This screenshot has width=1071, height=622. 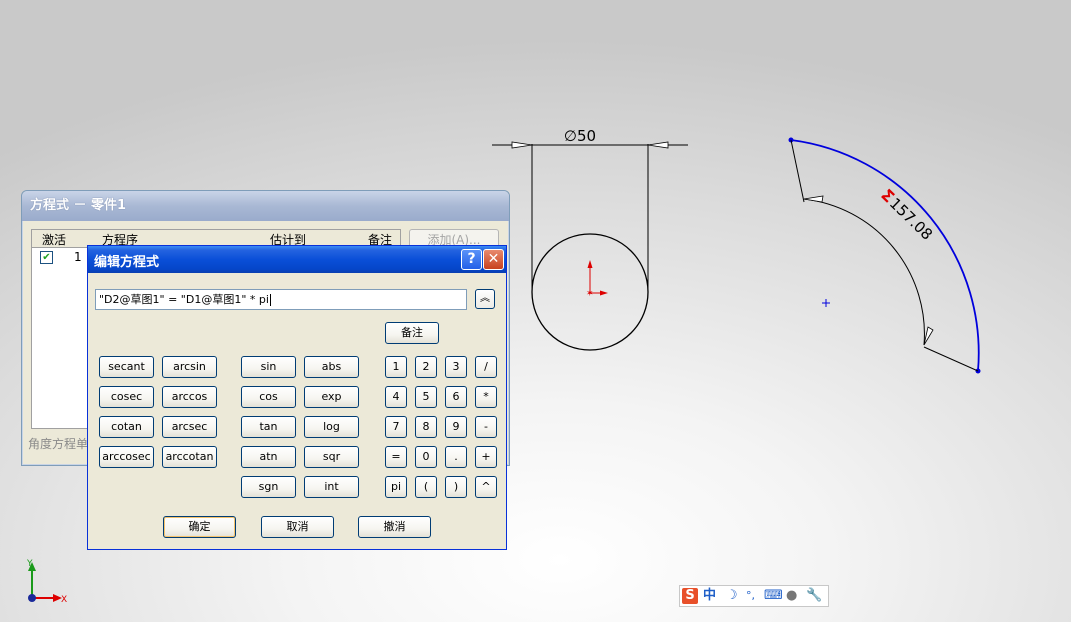 What do you see at coordinates (486, 397) in the screenshot?
I see `key-multiply: *` at bounding box center [486, 397].